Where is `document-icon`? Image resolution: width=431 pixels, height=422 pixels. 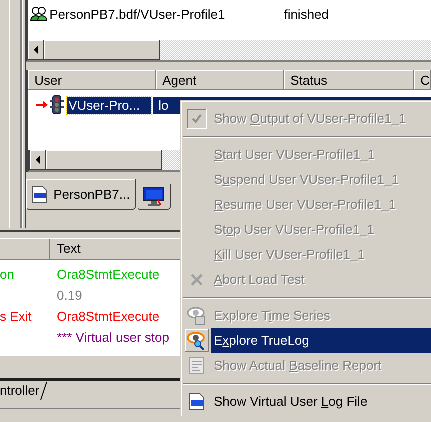 document-icon is located at coordinates (40, 195).